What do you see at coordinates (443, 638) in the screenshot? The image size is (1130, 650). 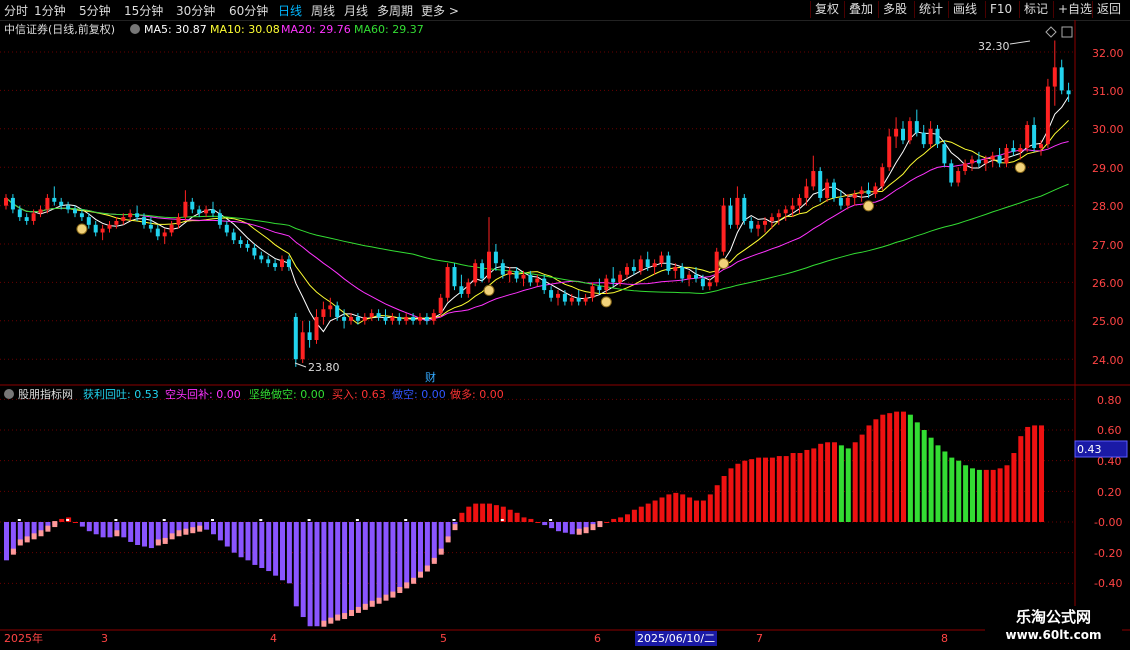 I see `date-label: 5` at bounding box center [443, 638].